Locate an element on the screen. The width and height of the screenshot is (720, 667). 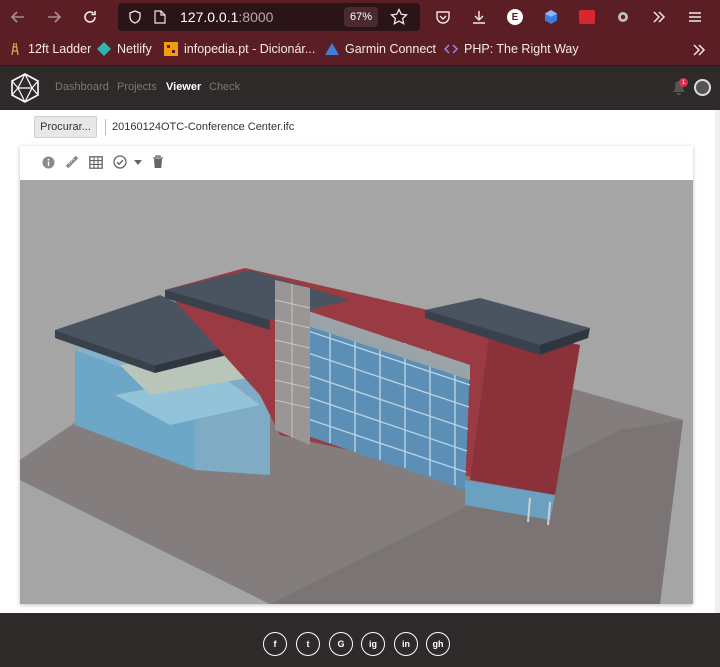
notification-badge: 1 is located at coordinates (683, 82).